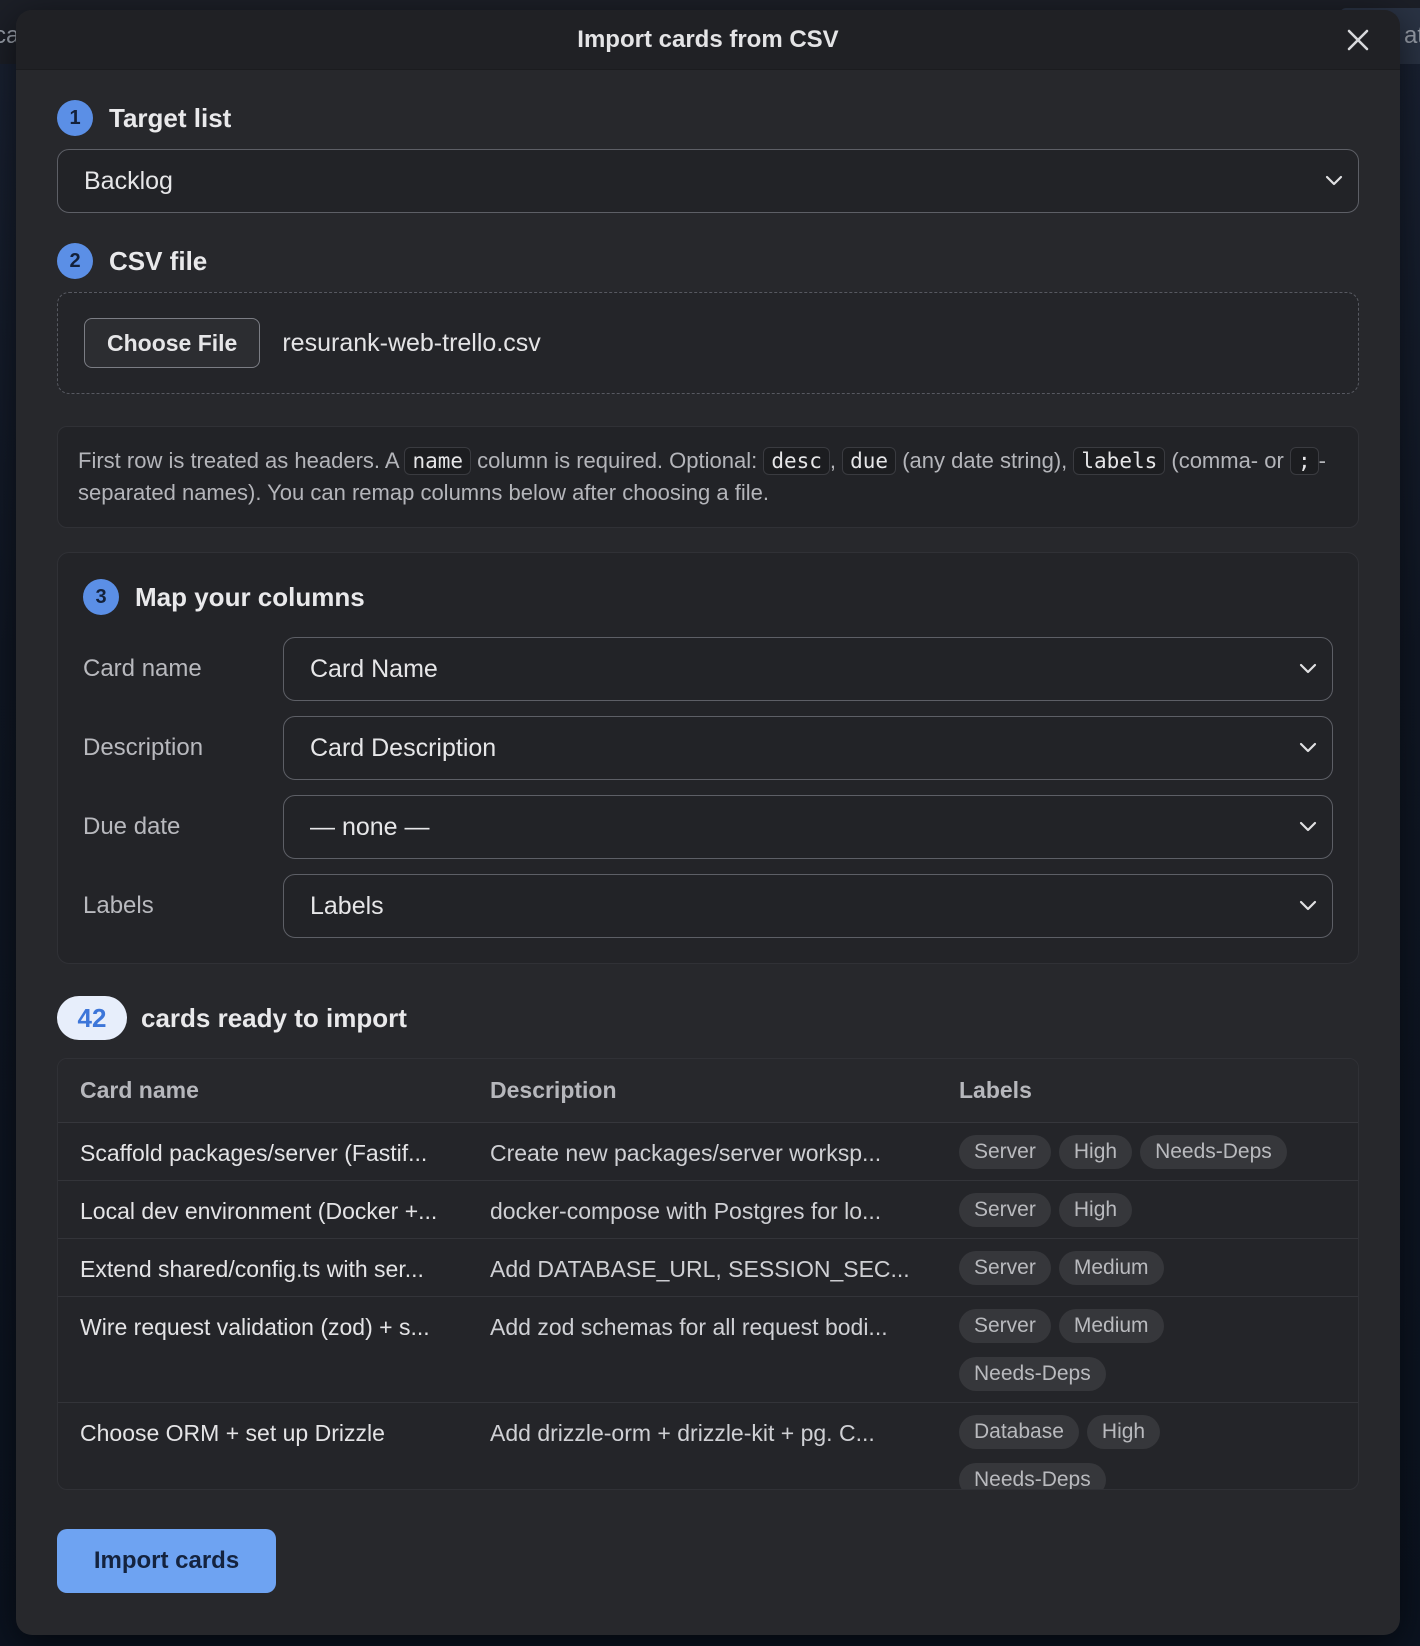 This screenshot has height=1646, width=1420. What do you see at coordinates (1119, 461) in the screenshot?
I see `code-labels: labels` at bounding box center [1119, 461].